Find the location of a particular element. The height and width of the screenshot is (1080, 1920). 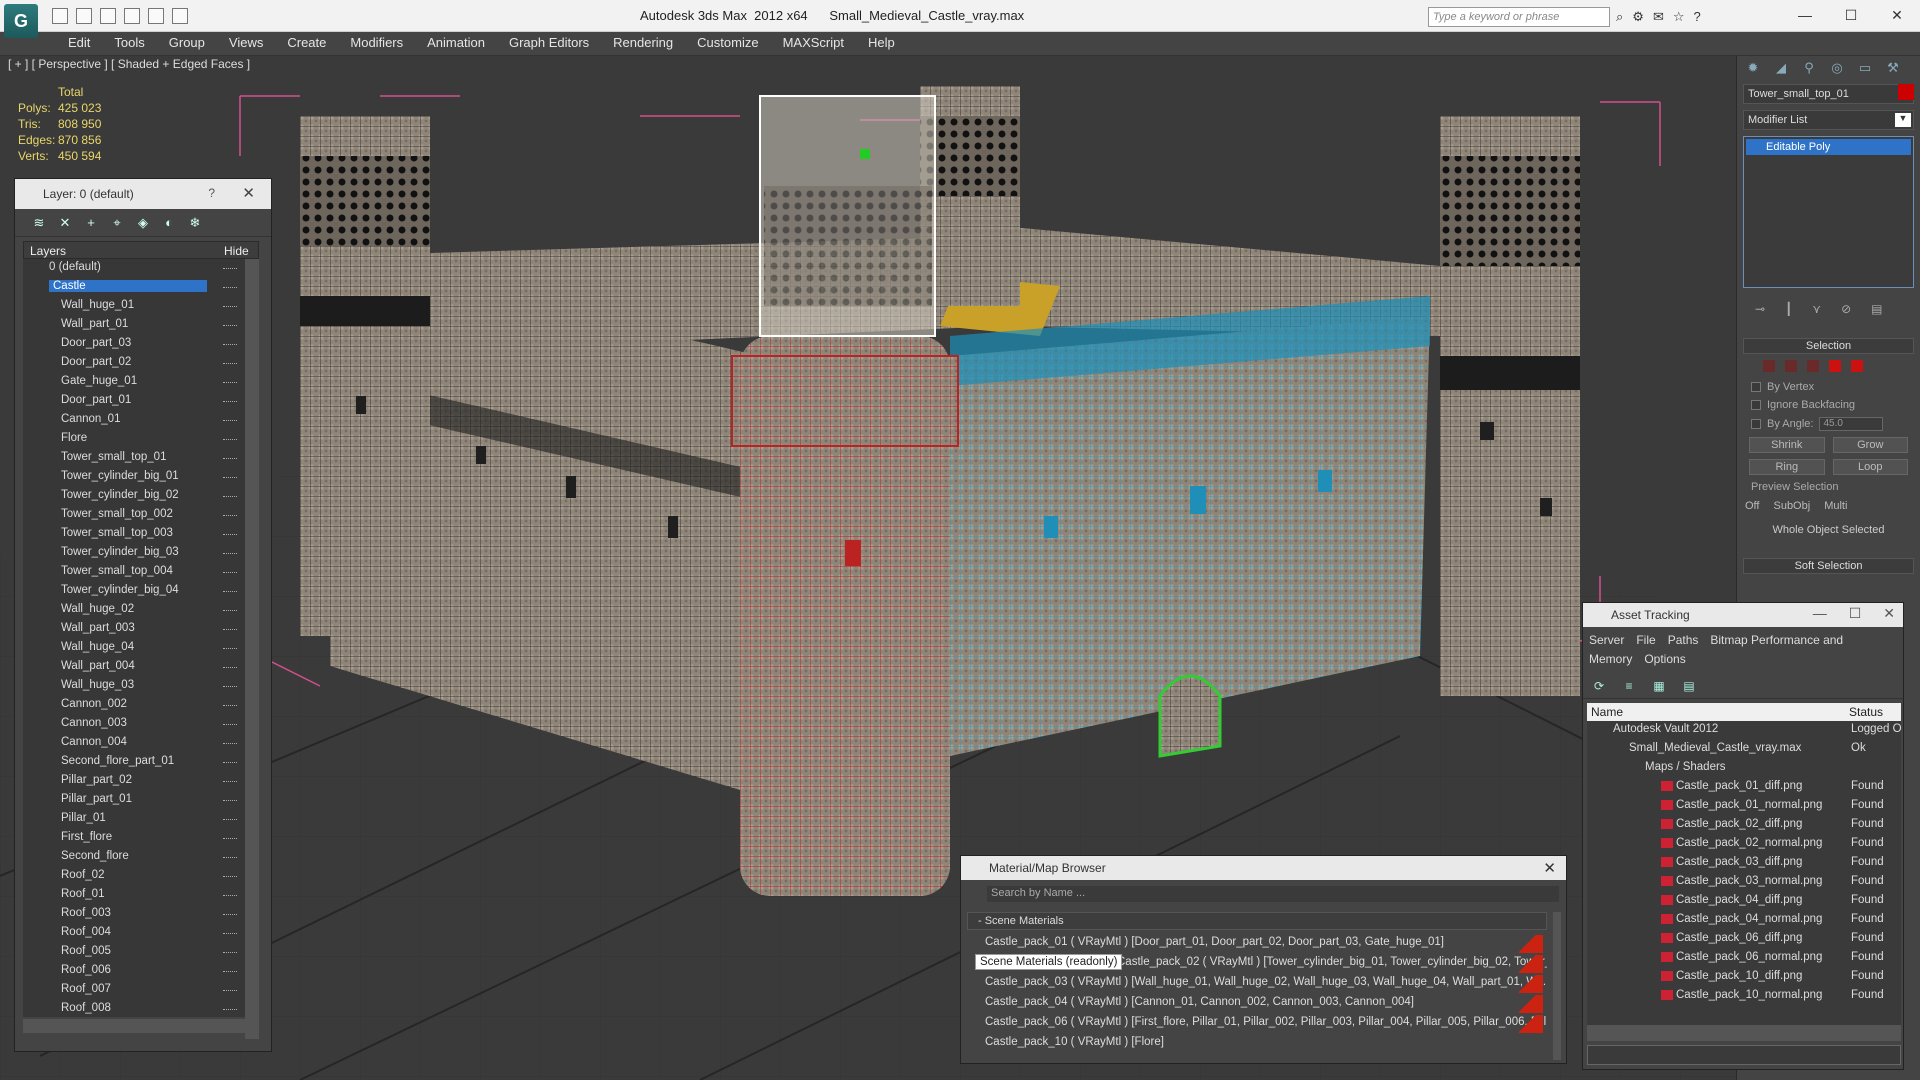

layer-row: Roof_006 is located at coordinates (141, 971).